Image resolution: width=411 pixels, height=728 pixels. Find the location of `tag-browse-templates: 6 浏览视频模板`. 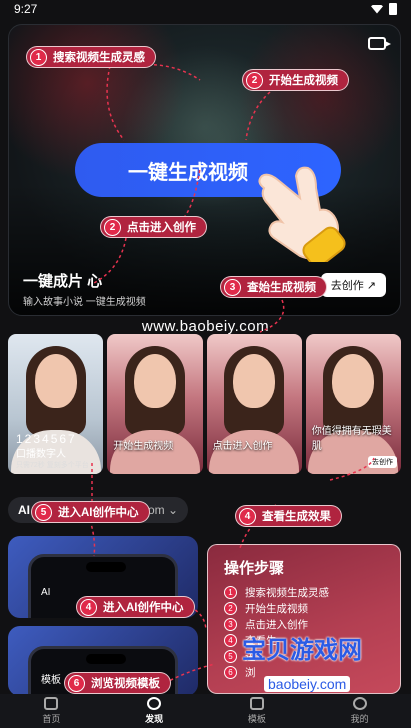

tag-browse-templates: 6 浏览视频模板 is located at coordinates (117, 683).